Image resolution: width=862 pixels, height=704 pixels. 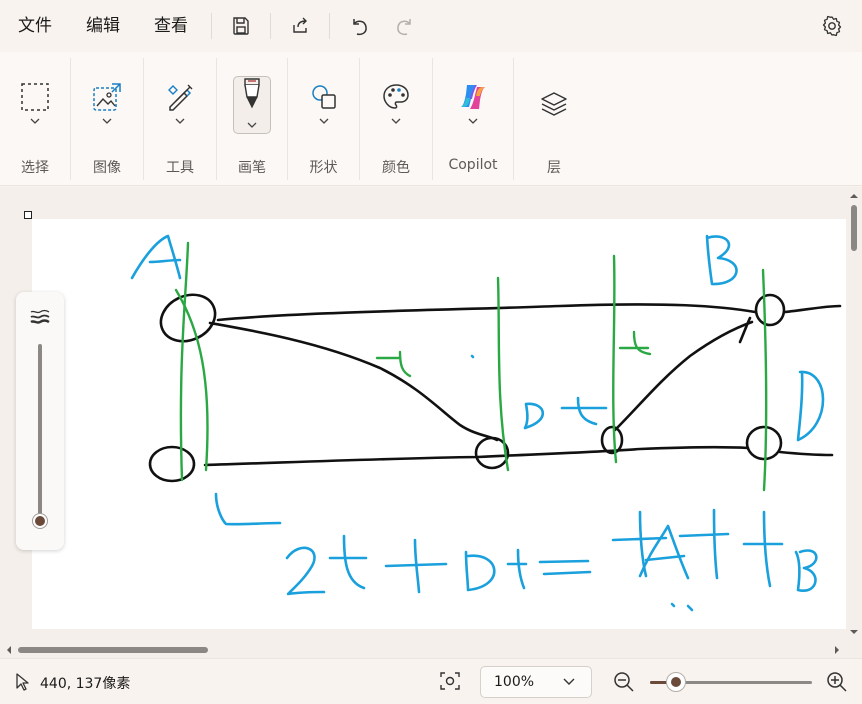 I want to click on brush-icon, so click(x=252, y=93).